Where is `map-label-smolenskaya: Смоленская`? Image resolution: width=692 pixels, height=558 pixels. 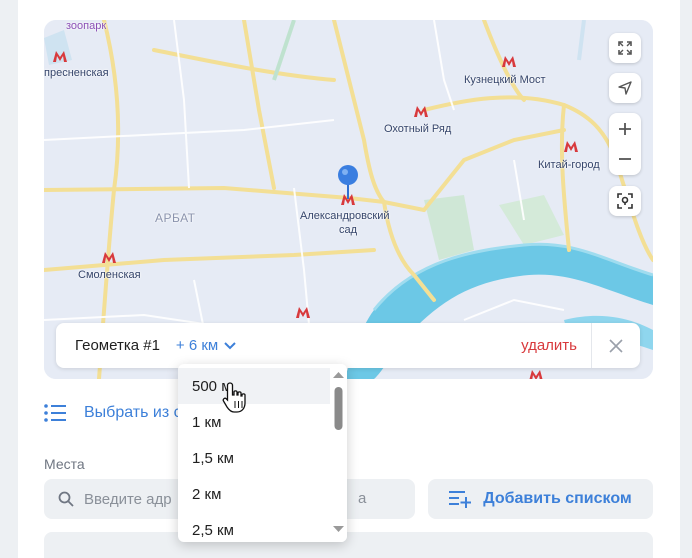
map-label-smolenskaya: Смоленская is located at coordinates (109, 275).